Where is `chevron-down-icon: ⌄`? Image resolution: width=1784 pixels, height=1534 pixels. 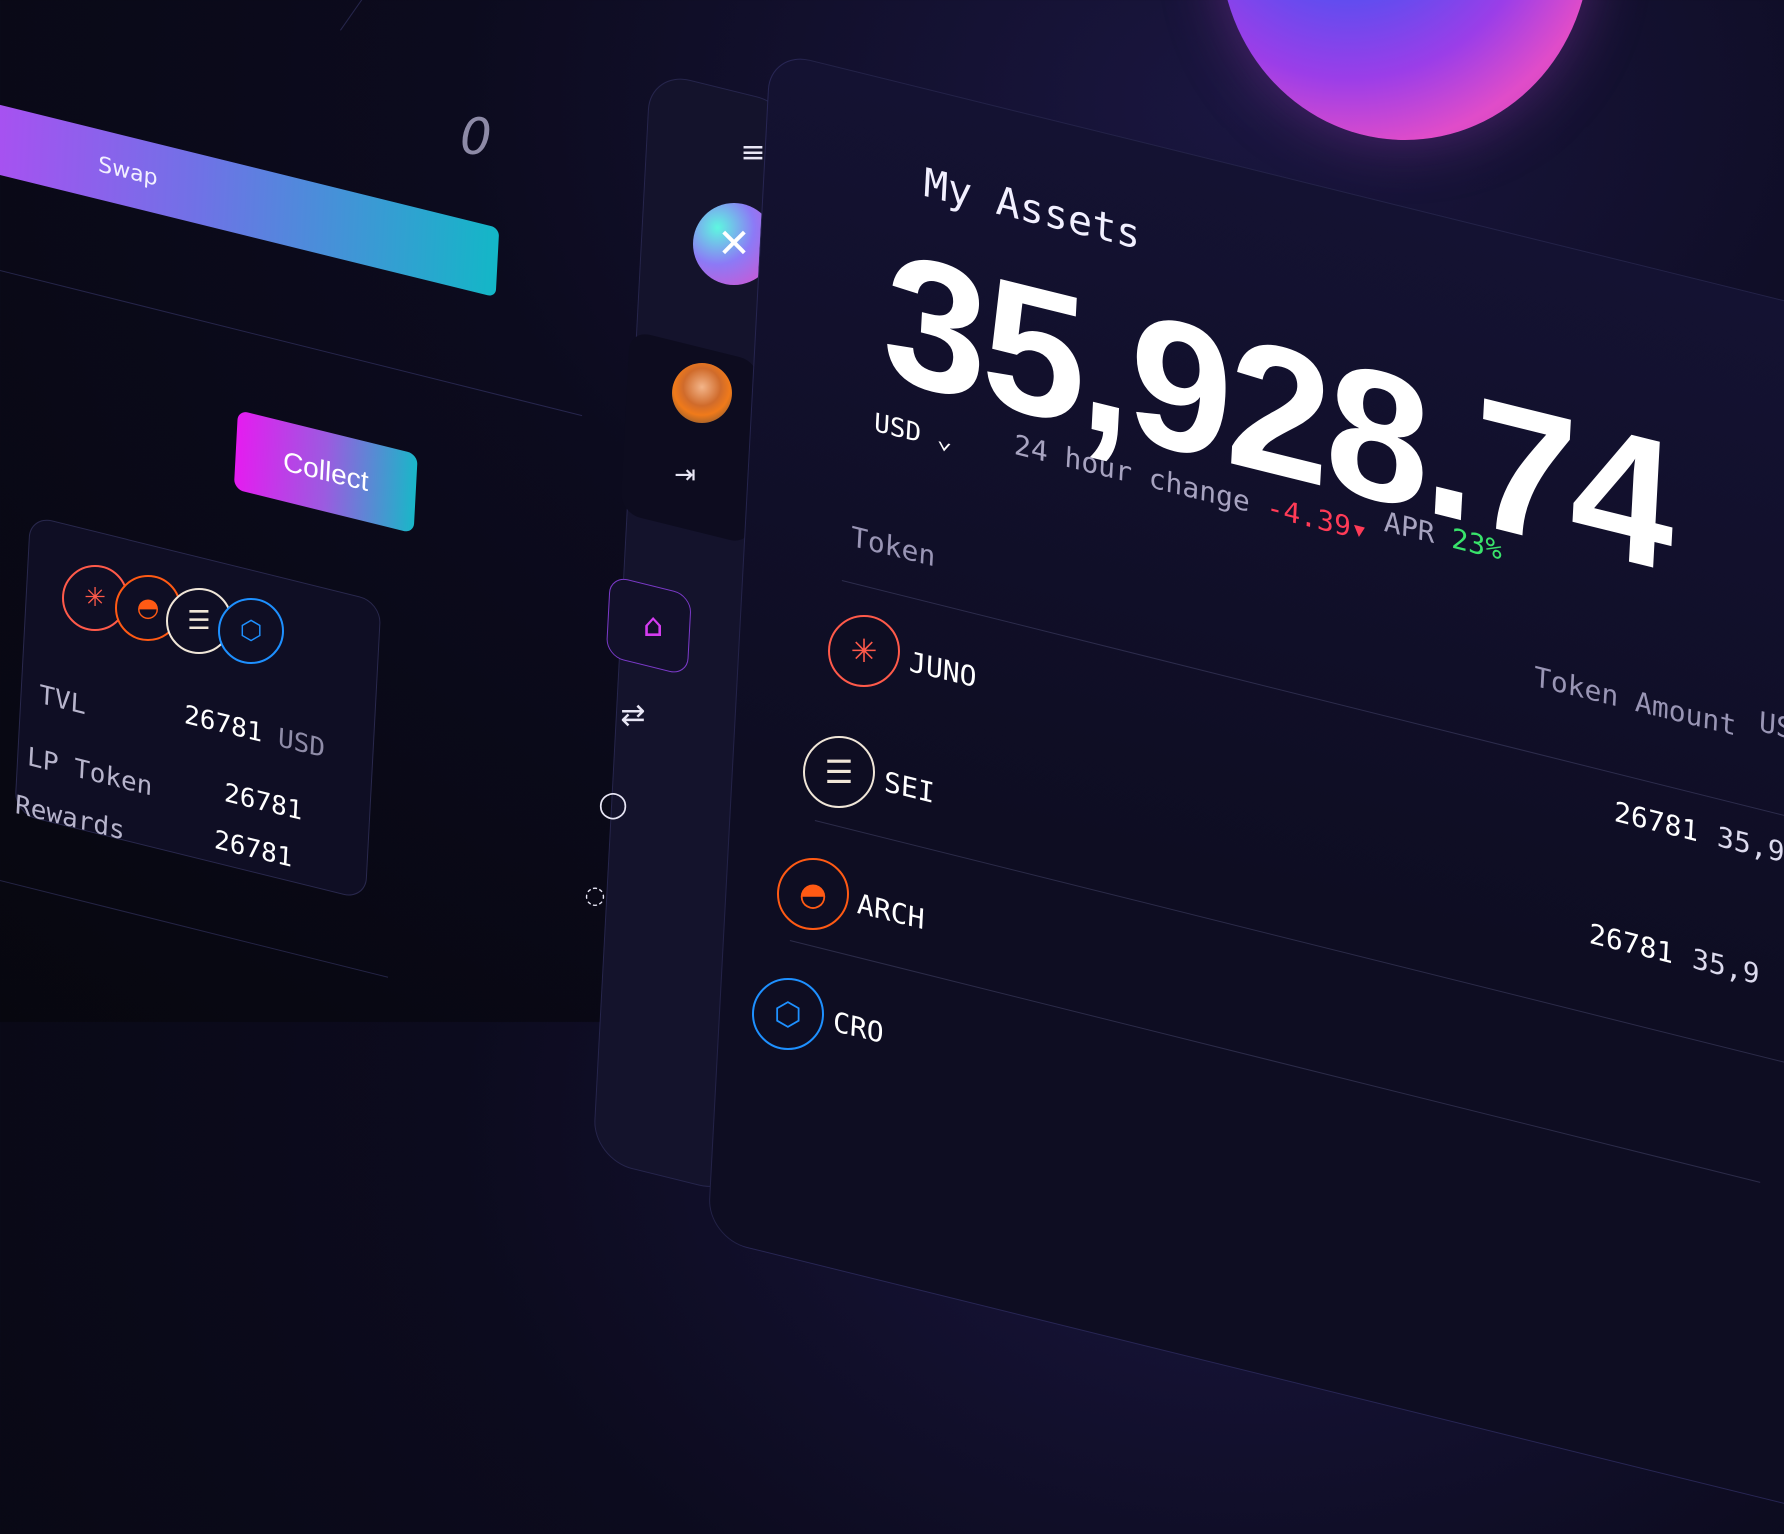
chevron-down-icon: ⌄ is located at coordinates (944, 440).